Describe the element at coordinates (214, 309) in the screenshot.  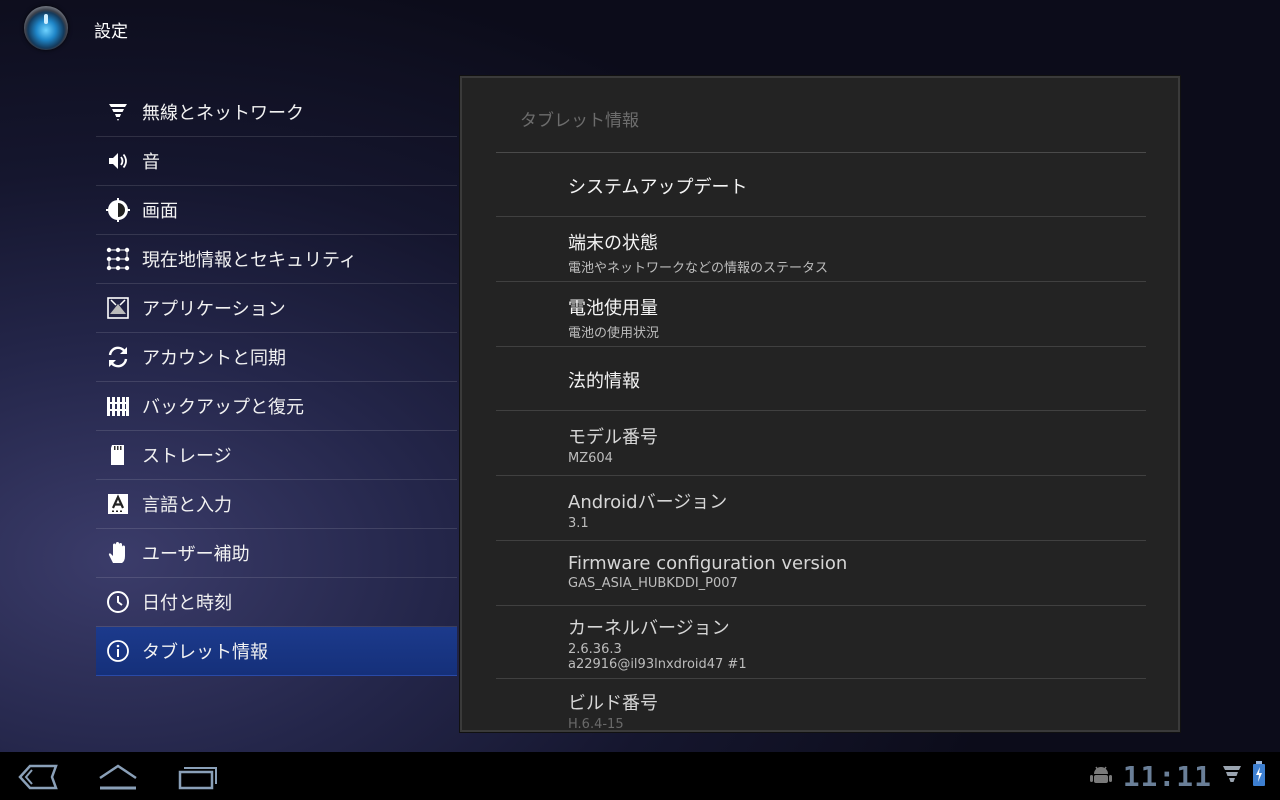
I see `category-label: アプリケーション` at that location.